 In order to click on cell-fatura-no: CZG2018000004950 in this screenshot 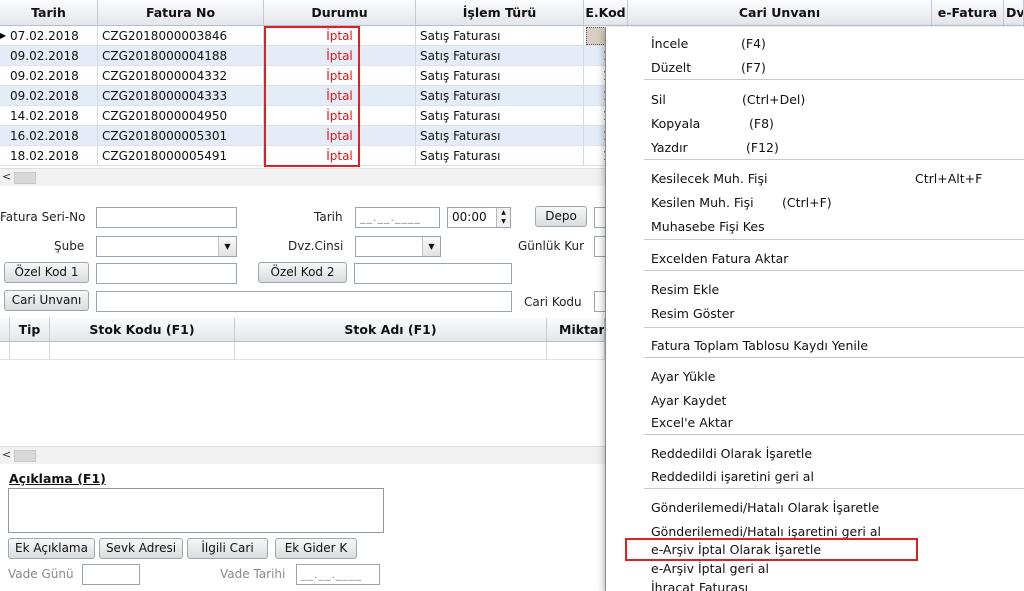, I will do `click(181, 116)`.